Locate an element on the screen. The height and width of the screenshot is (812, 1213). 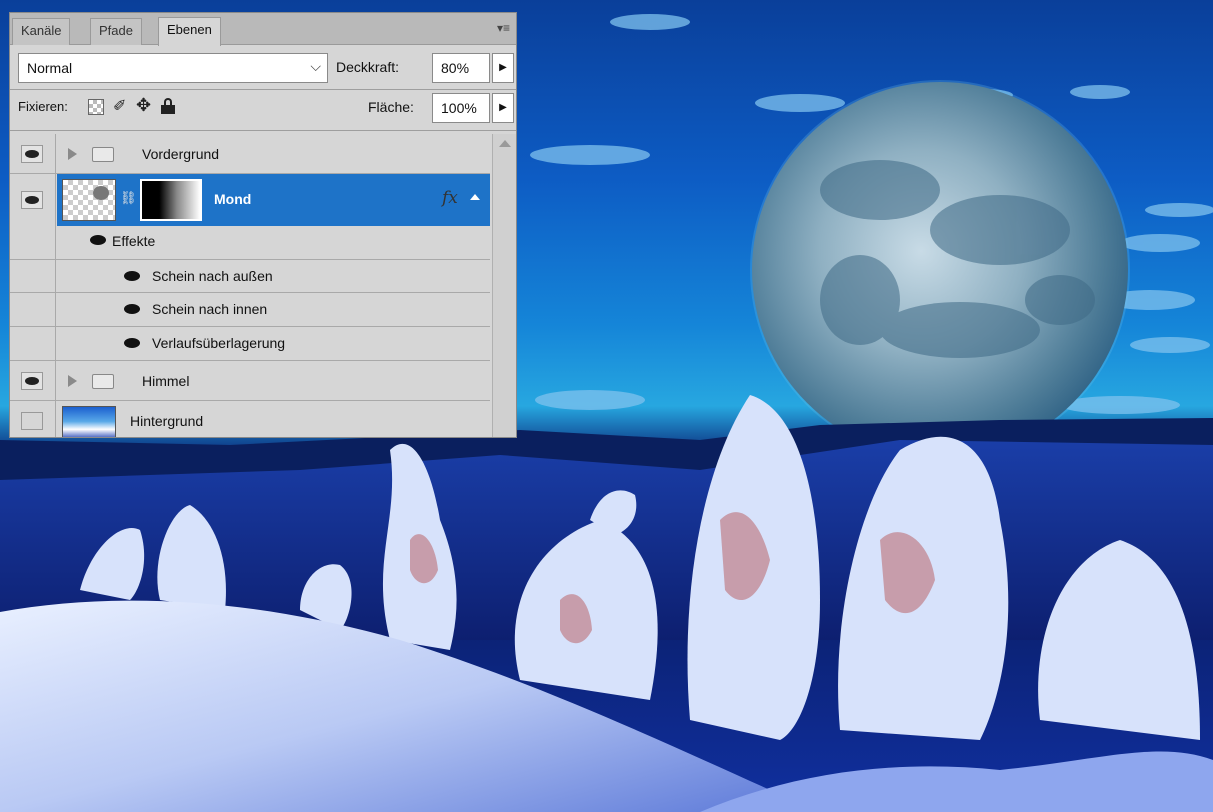
fx-icon: fx is located at coordinates (450, 198).